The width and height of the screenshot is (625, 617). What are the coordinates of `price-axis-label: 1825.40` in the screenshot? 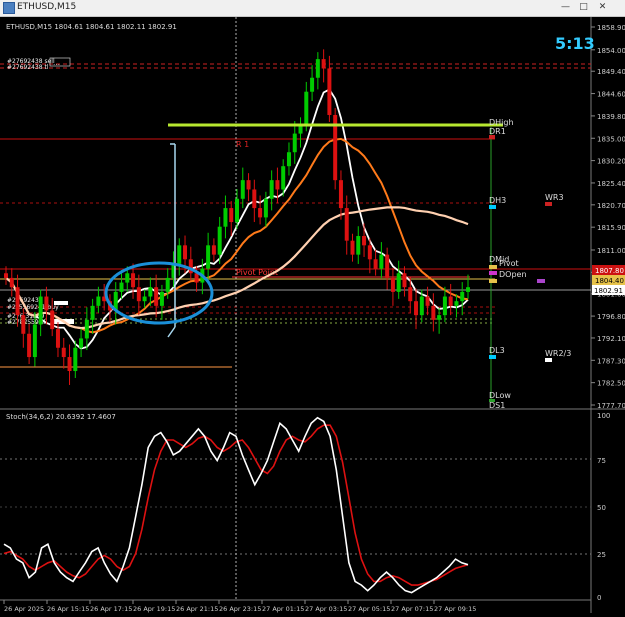 It's located at (611, 184).